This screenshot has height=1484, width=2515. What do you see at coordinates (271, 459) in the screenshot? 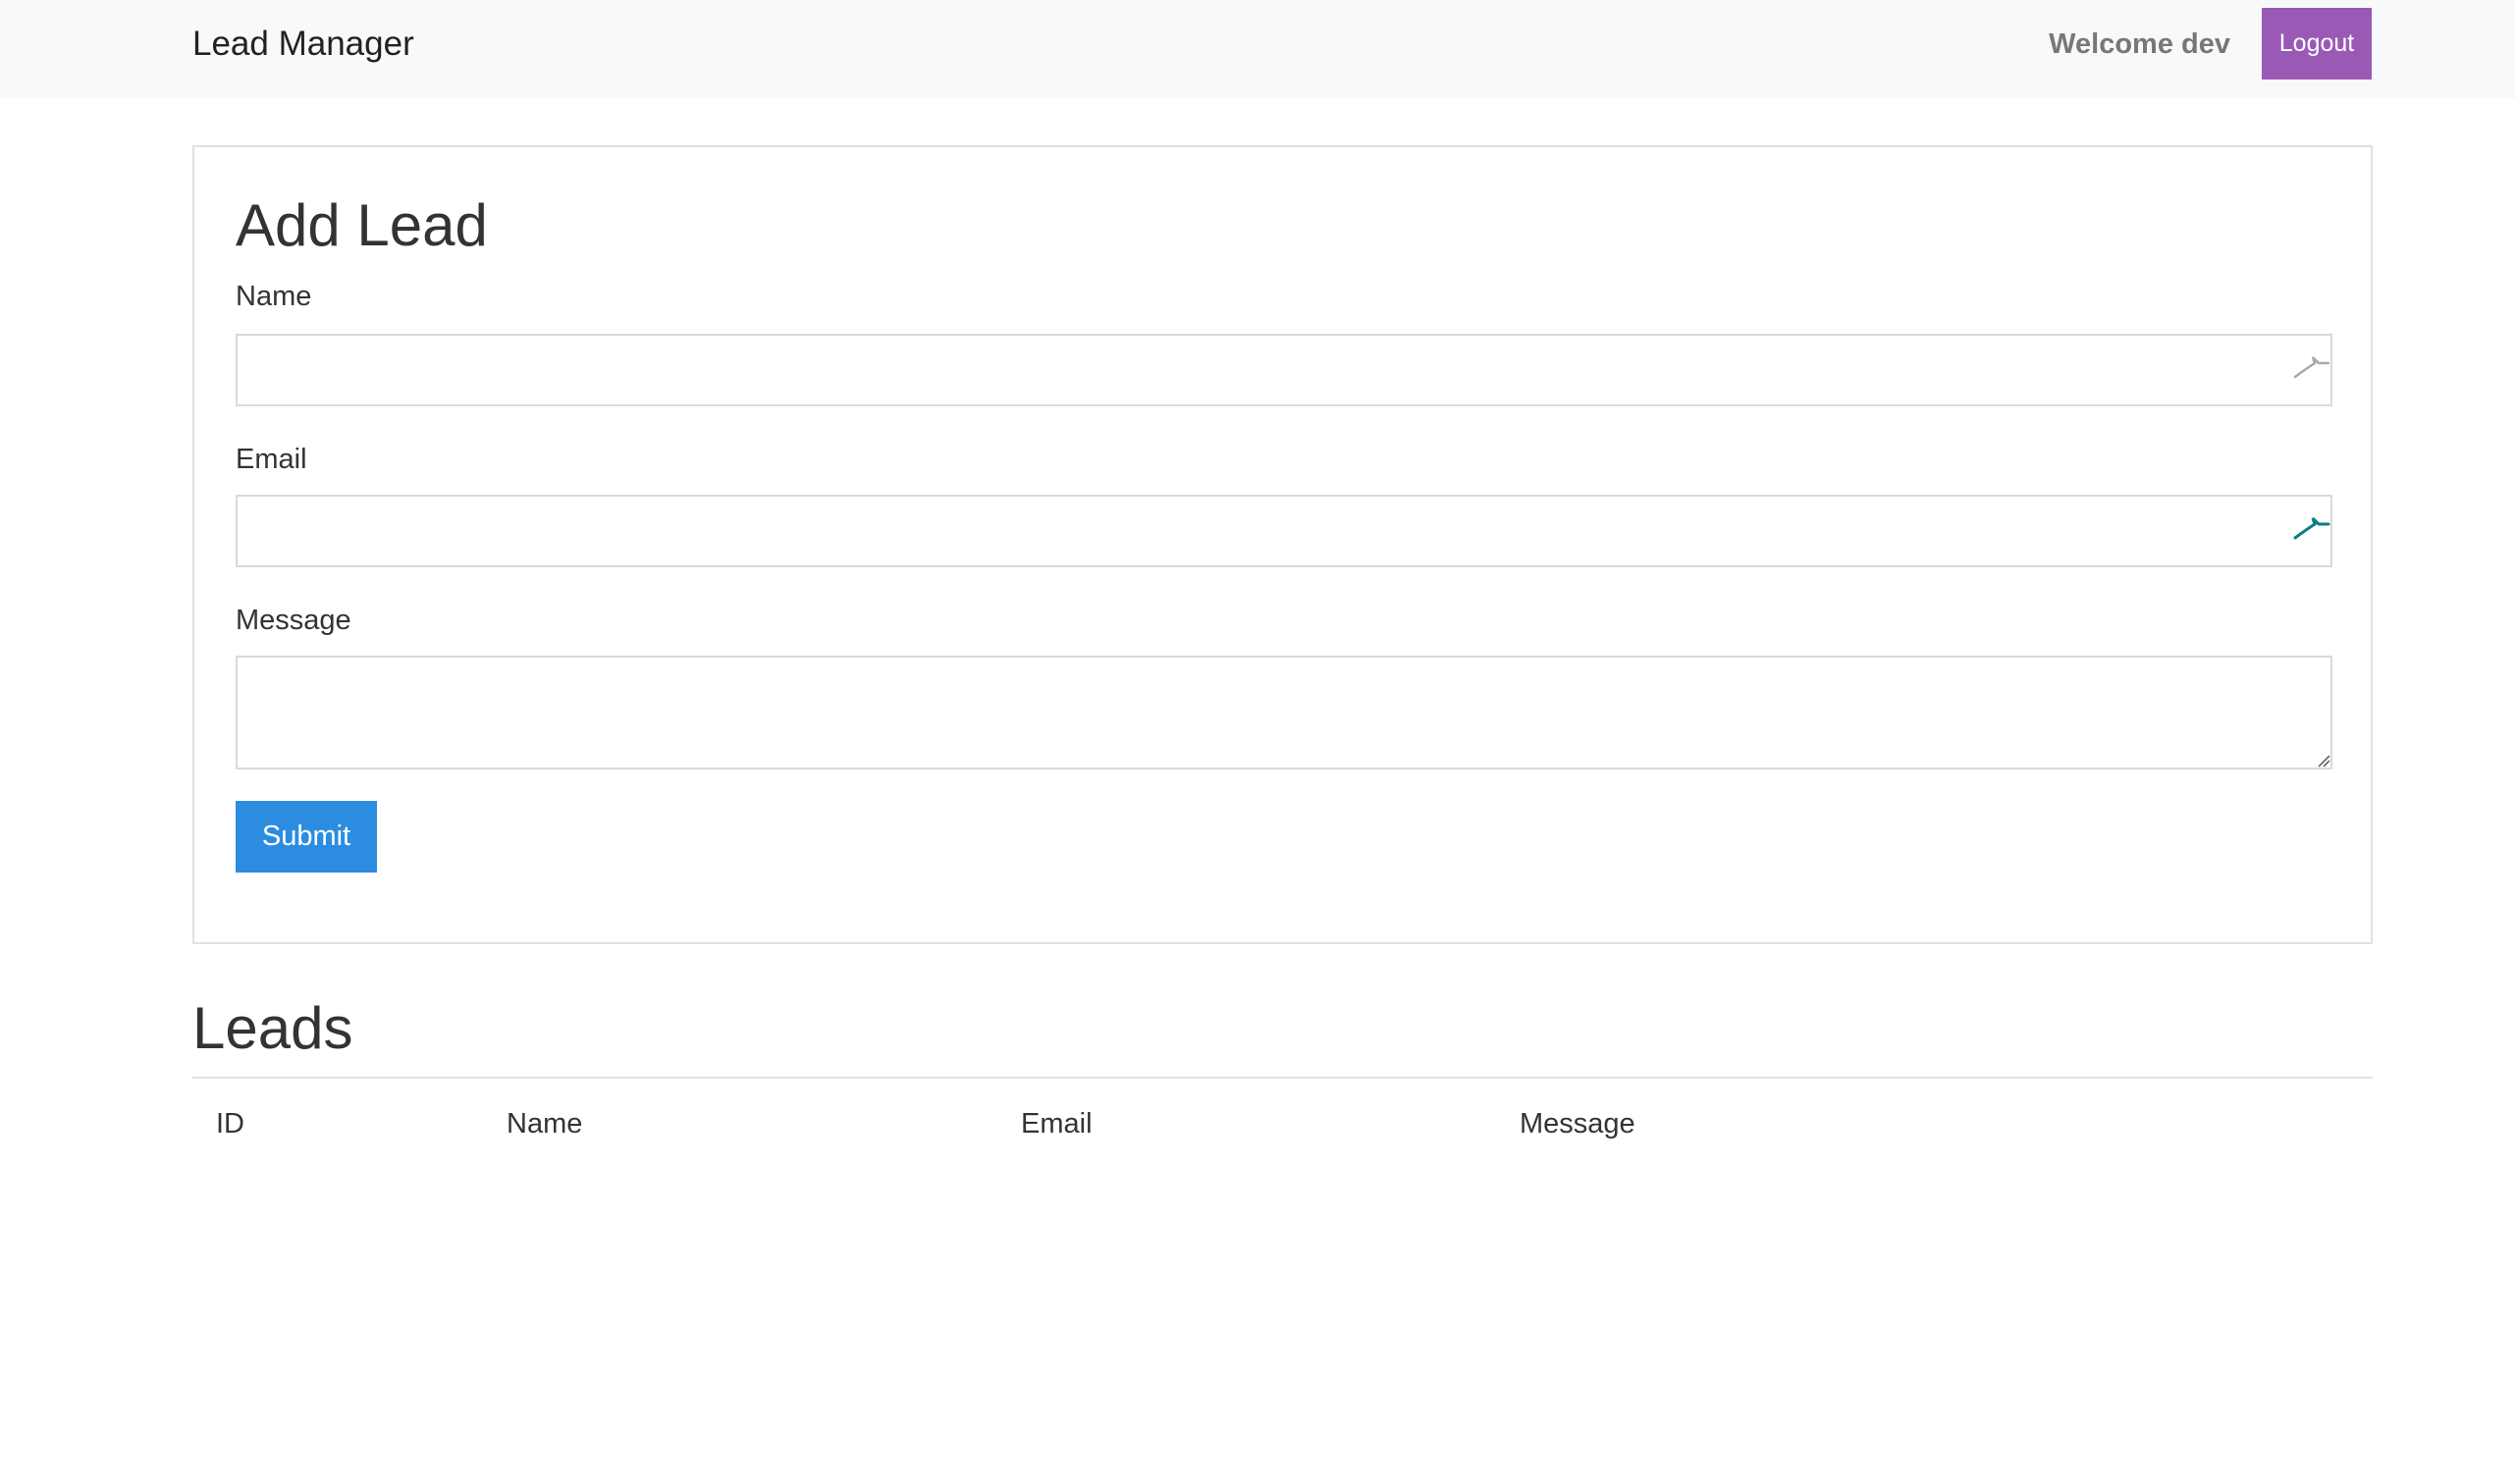
I see `email-label: Email` at bounding box center [271, 459].